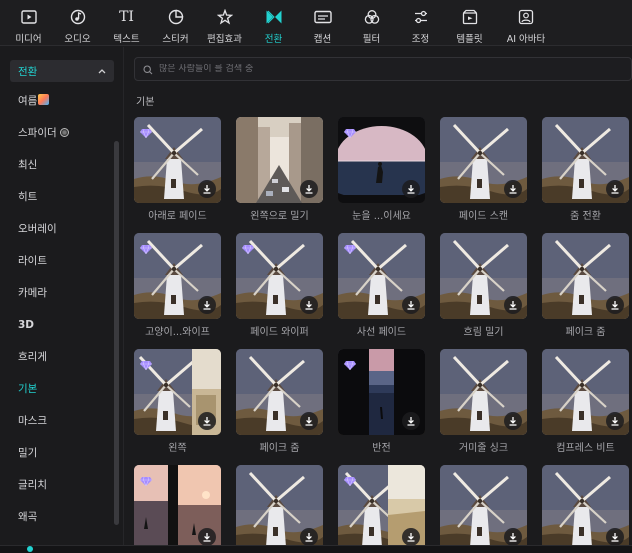 This screenshot has height=553, width=632. Describe the element at coordinates (175, 23) in the screenshot. I see `toolbar-sticker-button: 스티커` at that location.